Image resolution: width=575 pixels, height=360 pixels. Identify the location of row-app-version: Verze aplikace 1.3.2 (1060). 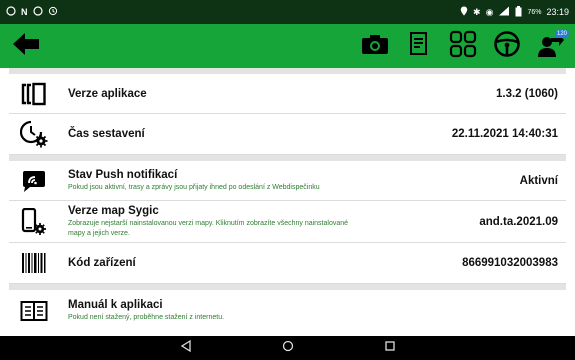
(287, 94).